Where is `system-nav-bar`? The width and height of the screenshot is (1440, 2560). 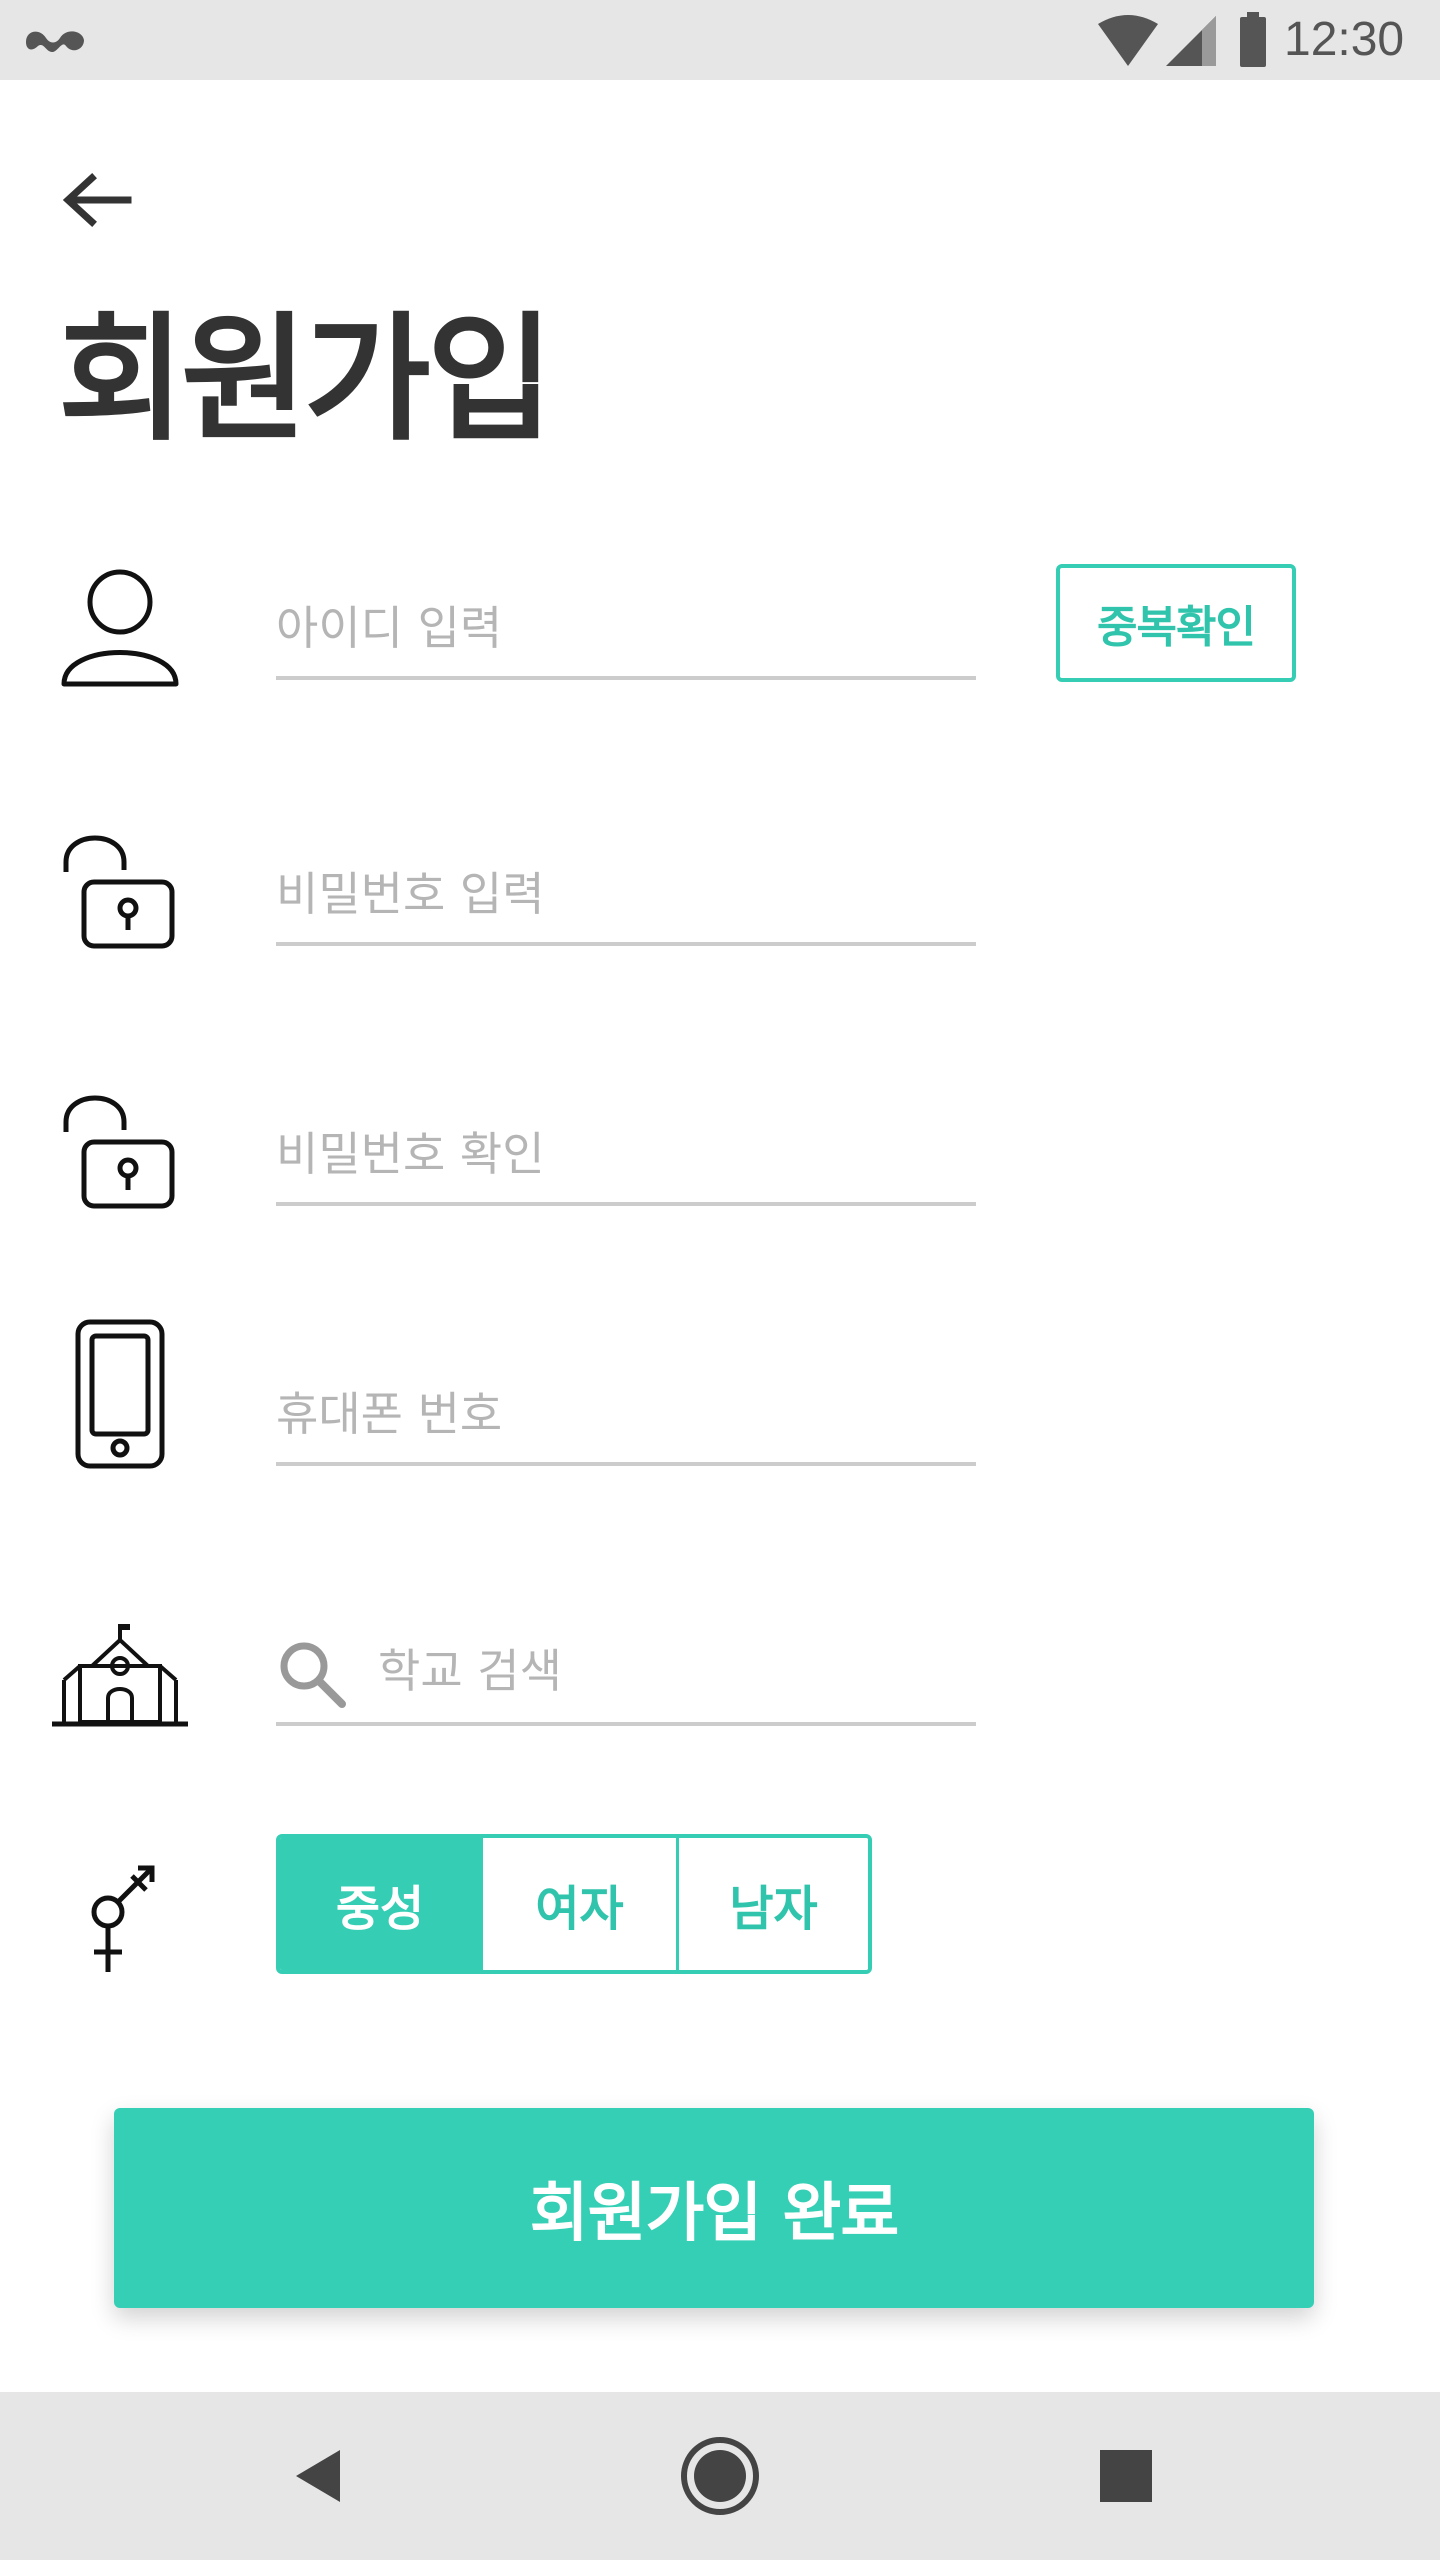 system-nav-bar is located at coordinates (720, 2476).